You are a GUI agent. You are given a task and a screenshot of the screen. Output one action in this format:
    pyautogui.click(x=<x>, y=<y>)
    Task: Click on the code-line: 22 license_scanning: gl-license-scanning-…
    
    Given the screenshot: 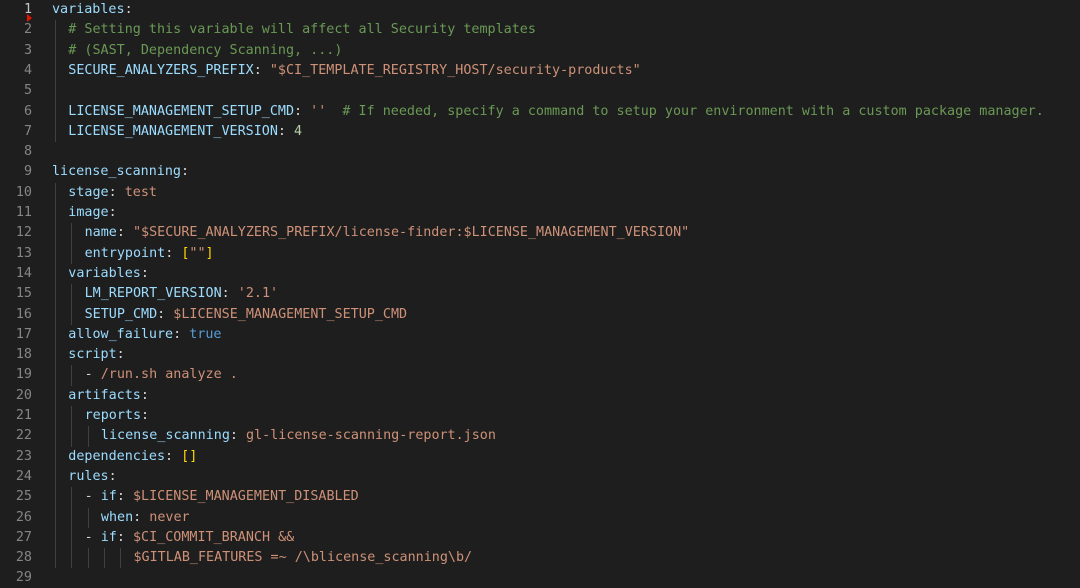 What is the action you would take?
    pyautogui.click(x=540, y=436)
    